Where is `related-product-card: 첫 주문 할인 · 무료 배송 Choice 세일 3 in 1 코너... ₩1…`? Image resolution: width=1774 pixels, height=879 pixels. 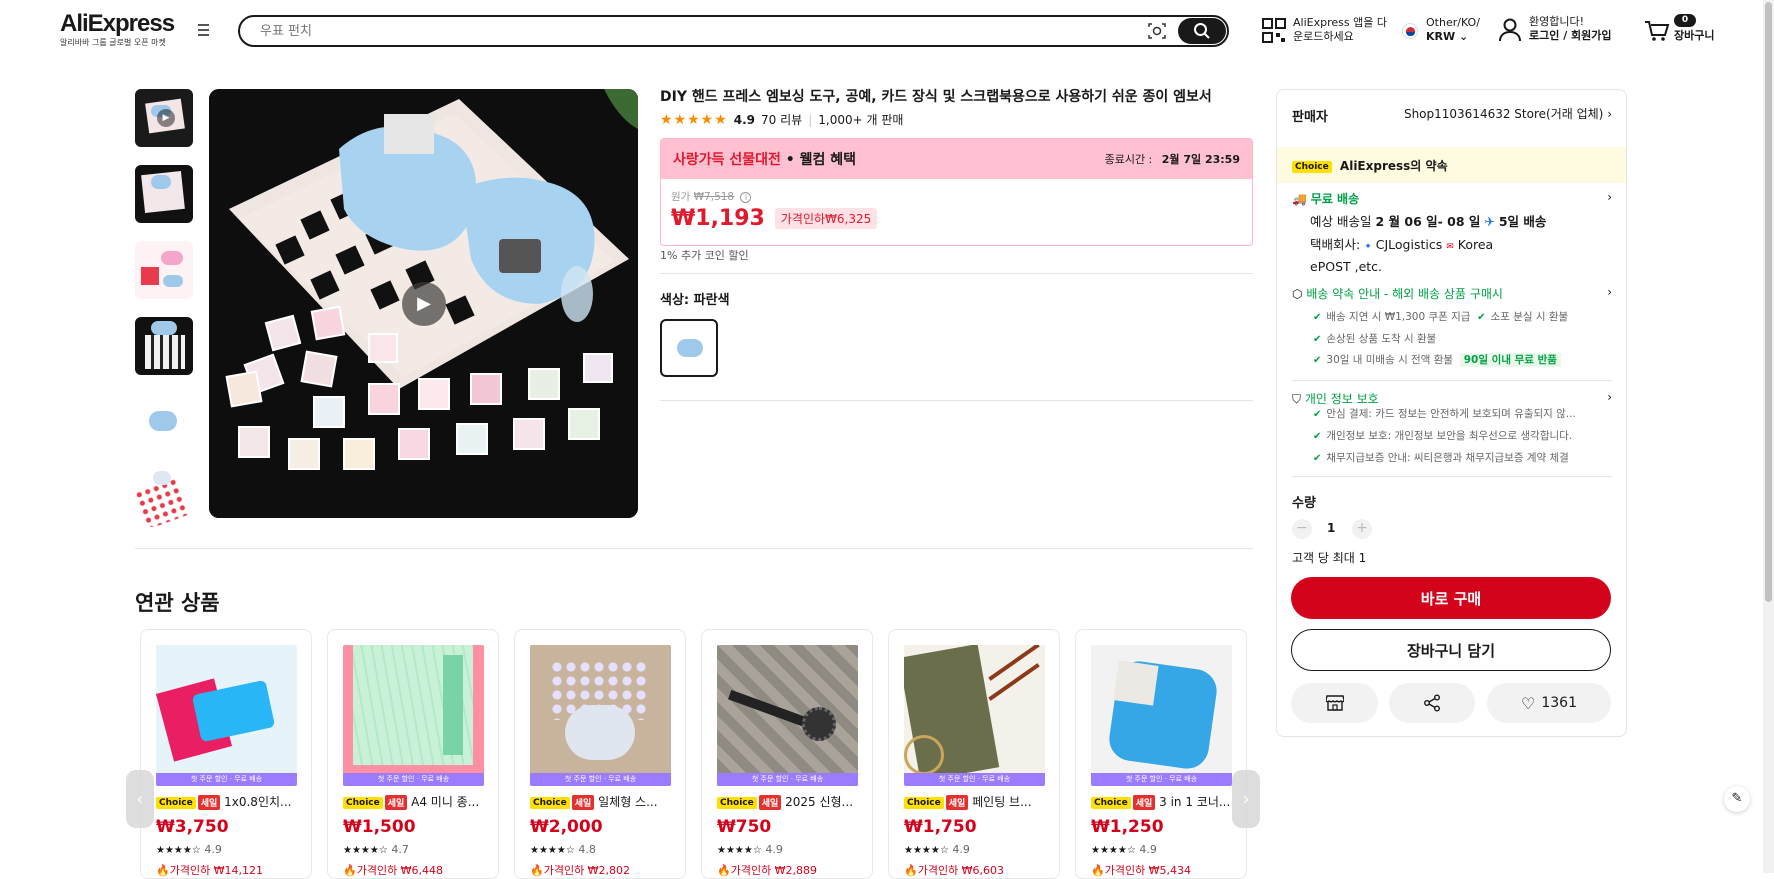 related-product-card: 첫 주문 할인 · 무료 배송 Choice 세일 3 in 1 코너... ₩1… is located at coordinates (1161, 754).